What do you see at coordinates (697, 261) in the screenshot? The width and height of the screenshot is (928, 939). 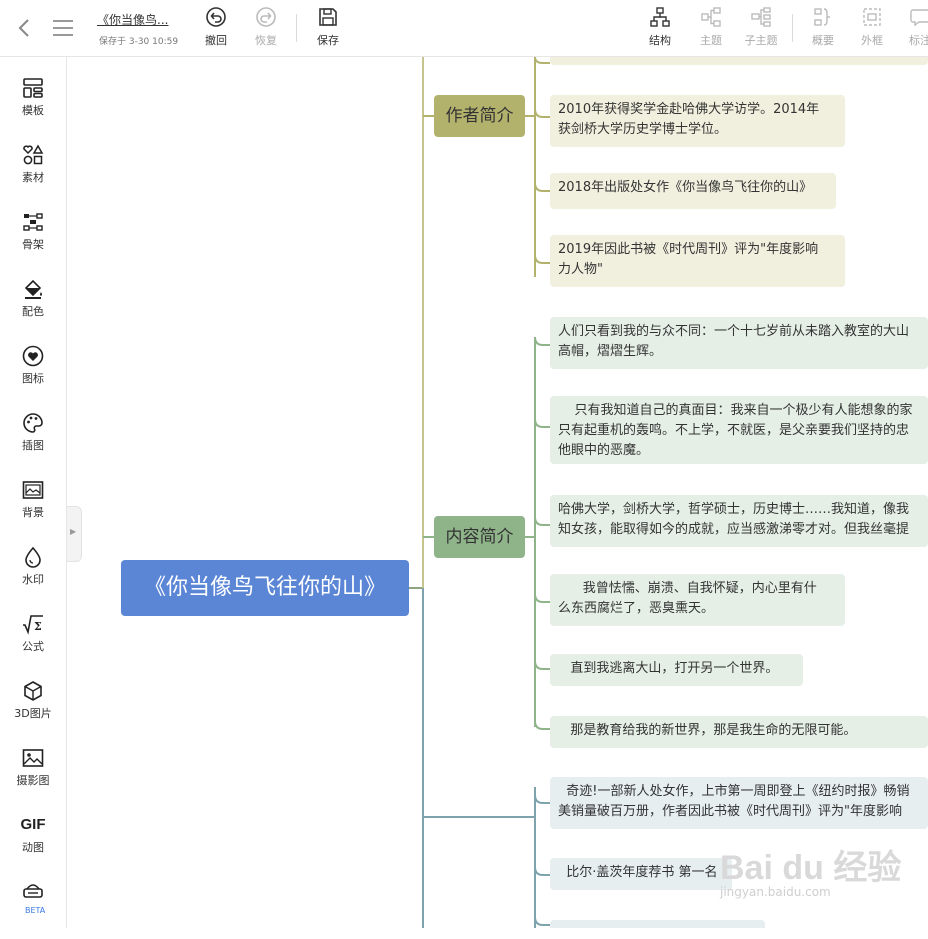 I see `subtopic-author-3: 2019年因此书被《时代周刊》评为"年度影响 力人物"` at bounding box center [697, 261].